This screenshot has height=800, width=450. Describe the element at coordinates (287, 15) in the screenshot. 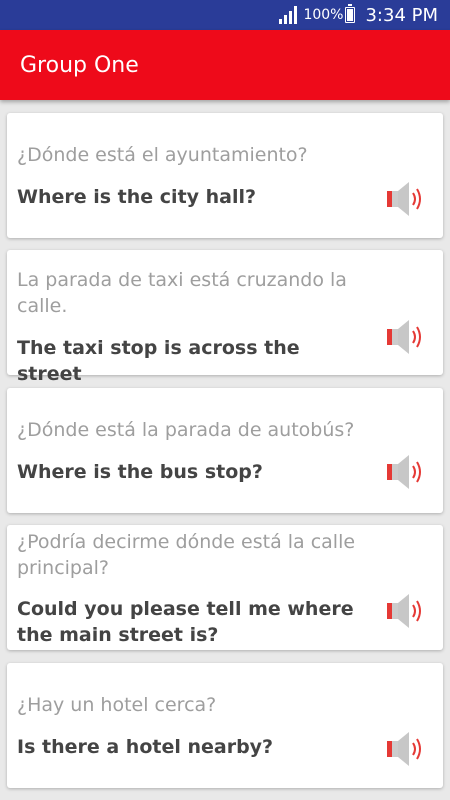

I see `signal-icon` at that location.